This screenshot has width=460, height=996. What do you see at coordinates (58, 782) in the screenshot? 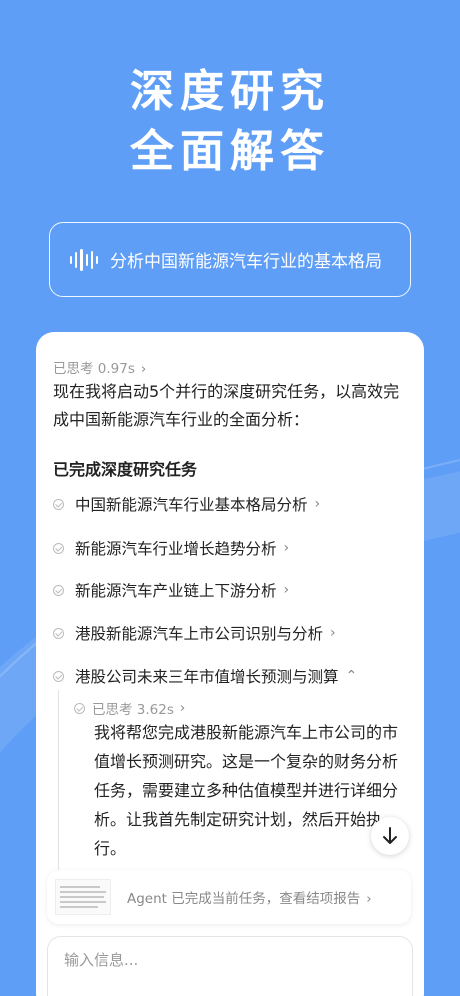
I see `timeline-line` at bounding box center [58, 782].